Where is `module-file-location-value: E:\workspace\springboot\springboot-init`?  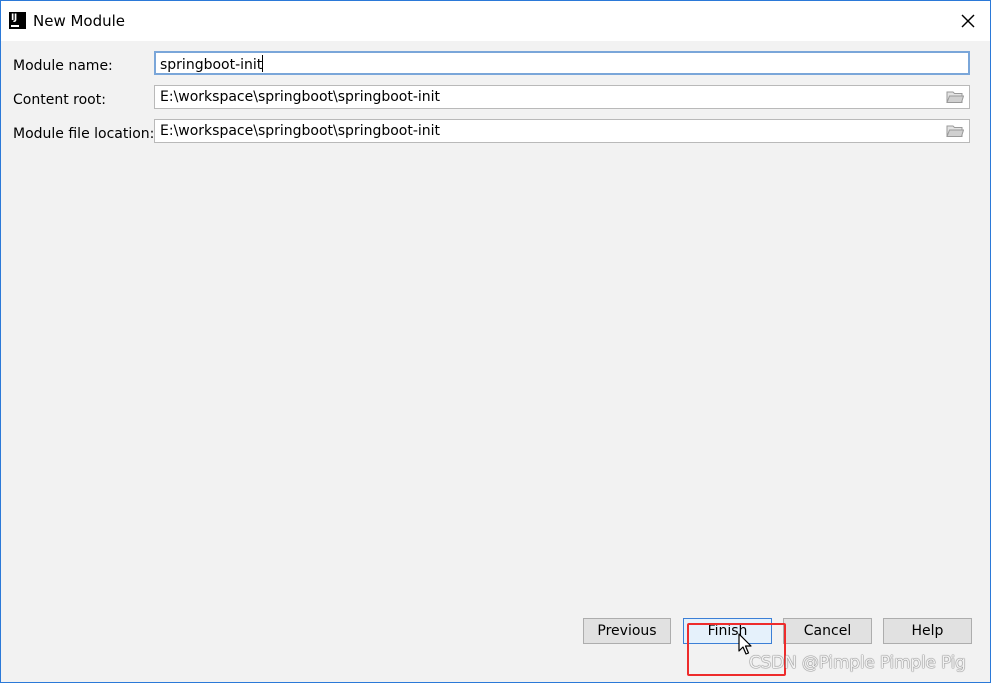
module-file-location-value: E:\workspace\springboot\springboot-init is located at coordinates (300, 131).